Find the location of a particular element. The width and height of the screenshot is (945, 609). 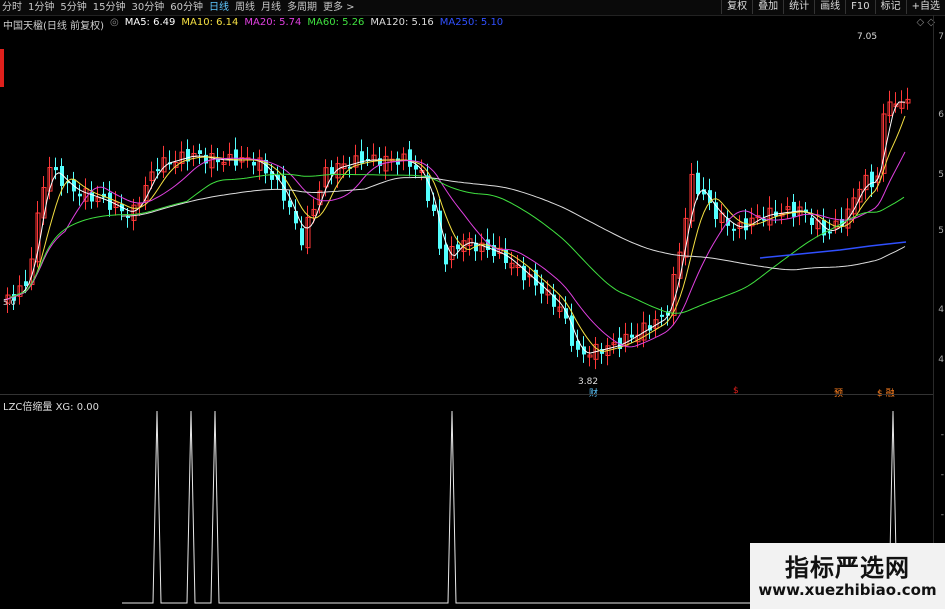

price-tick: 6 is located at coordinates (941, 115).